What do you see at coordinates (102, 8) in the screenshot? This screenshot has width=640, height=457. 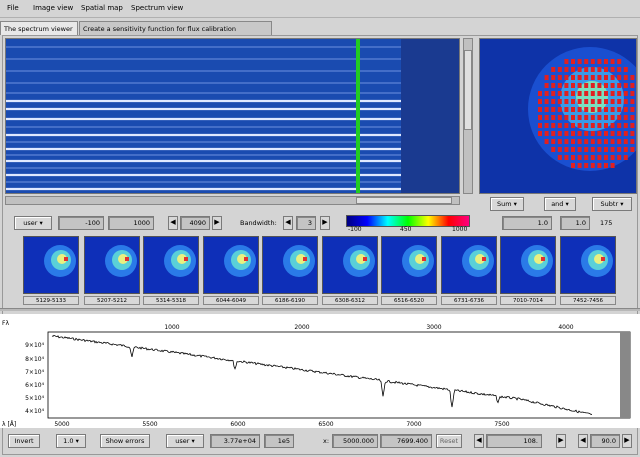 I see `menu-spatial-map: Spatial map` at bounding box center [102, 8].